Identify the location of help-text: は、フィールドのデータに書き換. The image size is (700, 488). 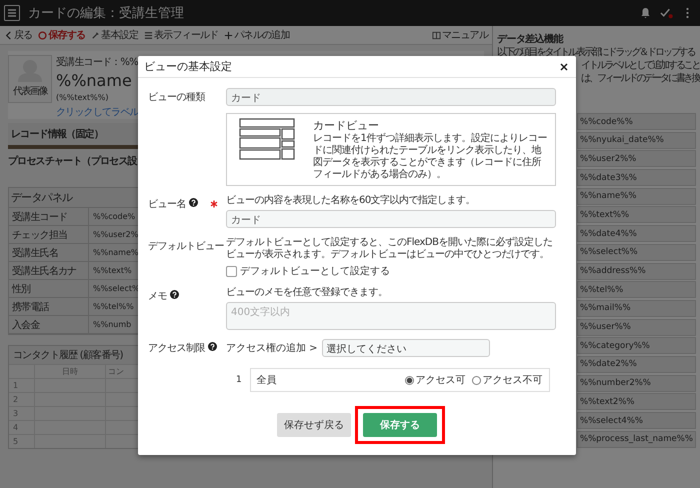
(640, 78).